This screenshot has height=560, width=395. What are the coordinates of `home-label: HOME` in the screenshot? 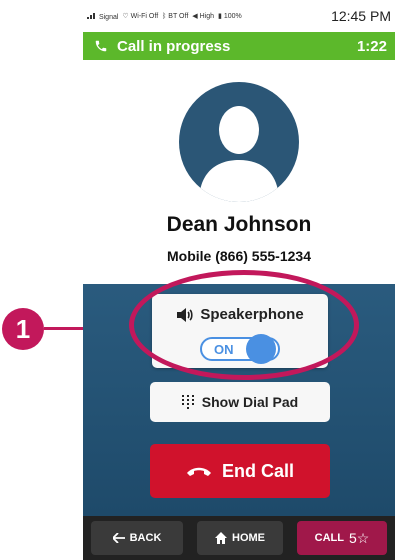 It's located at (248, 538).